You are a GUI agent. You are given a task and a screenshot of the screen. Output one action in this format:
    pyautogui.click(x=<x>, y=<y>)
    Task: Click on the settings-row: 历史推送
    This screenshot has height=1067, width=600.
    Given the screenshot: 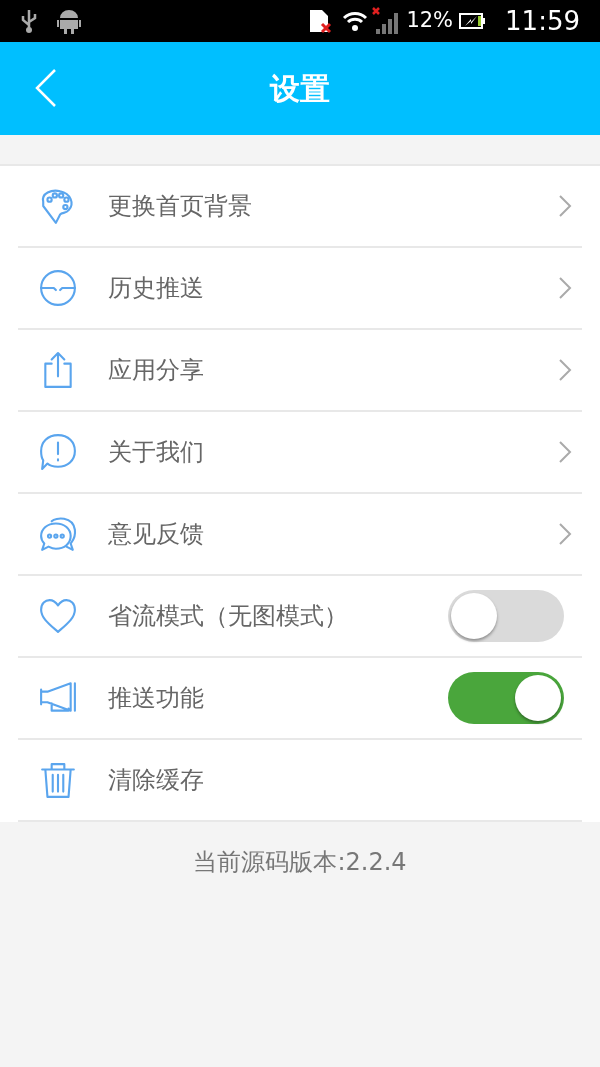 What is the action you would take?
    pyautogui.click(x=300, y=289)
    